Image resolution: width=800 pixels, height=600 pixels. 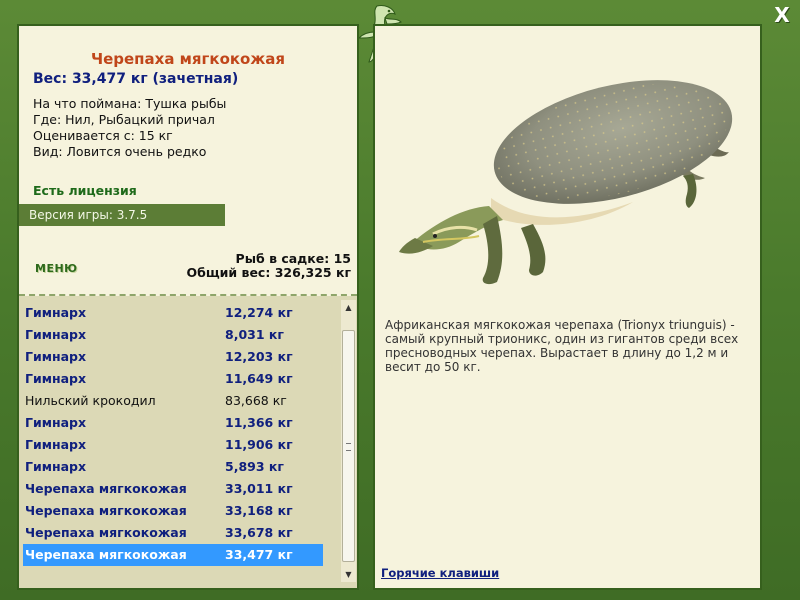 What do you see at coordinates (254, 466) in the screenshot?
I see `list-item-weight: 5,893 кг` at bounding box center [254, 466].